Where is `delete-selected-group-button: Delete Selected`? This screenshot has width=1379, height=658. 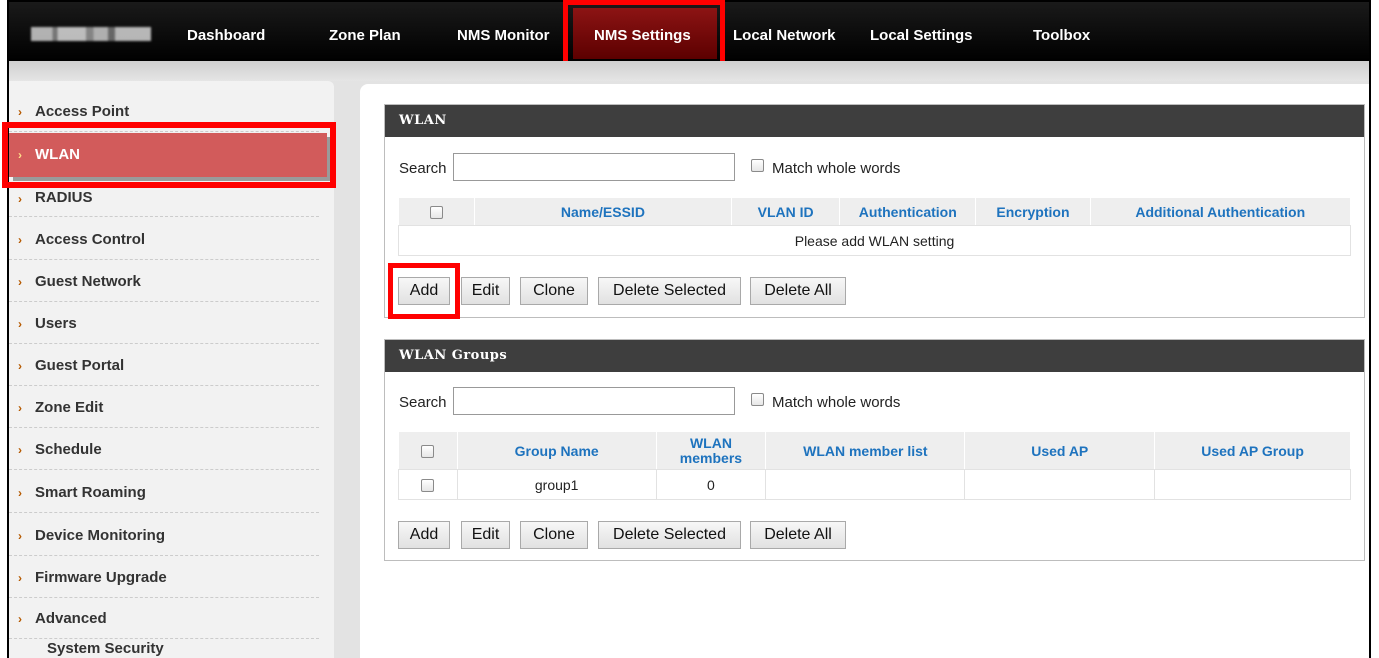 delete-selected-group-button: Delete Selected is located at coordinates (669, 535).